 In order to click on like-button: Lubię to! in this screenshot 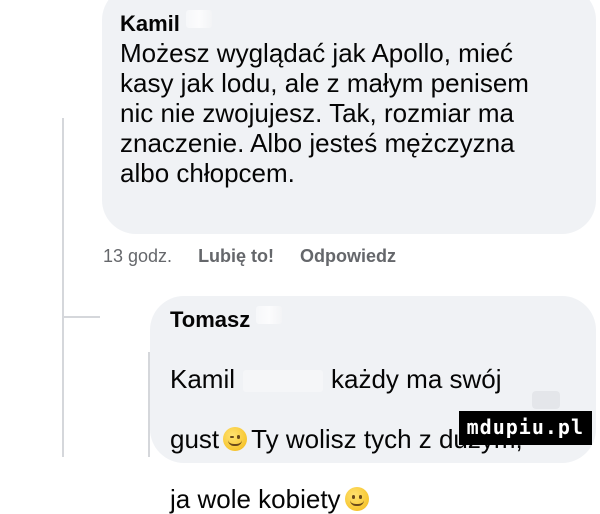, I will do `click(236, 256)`.